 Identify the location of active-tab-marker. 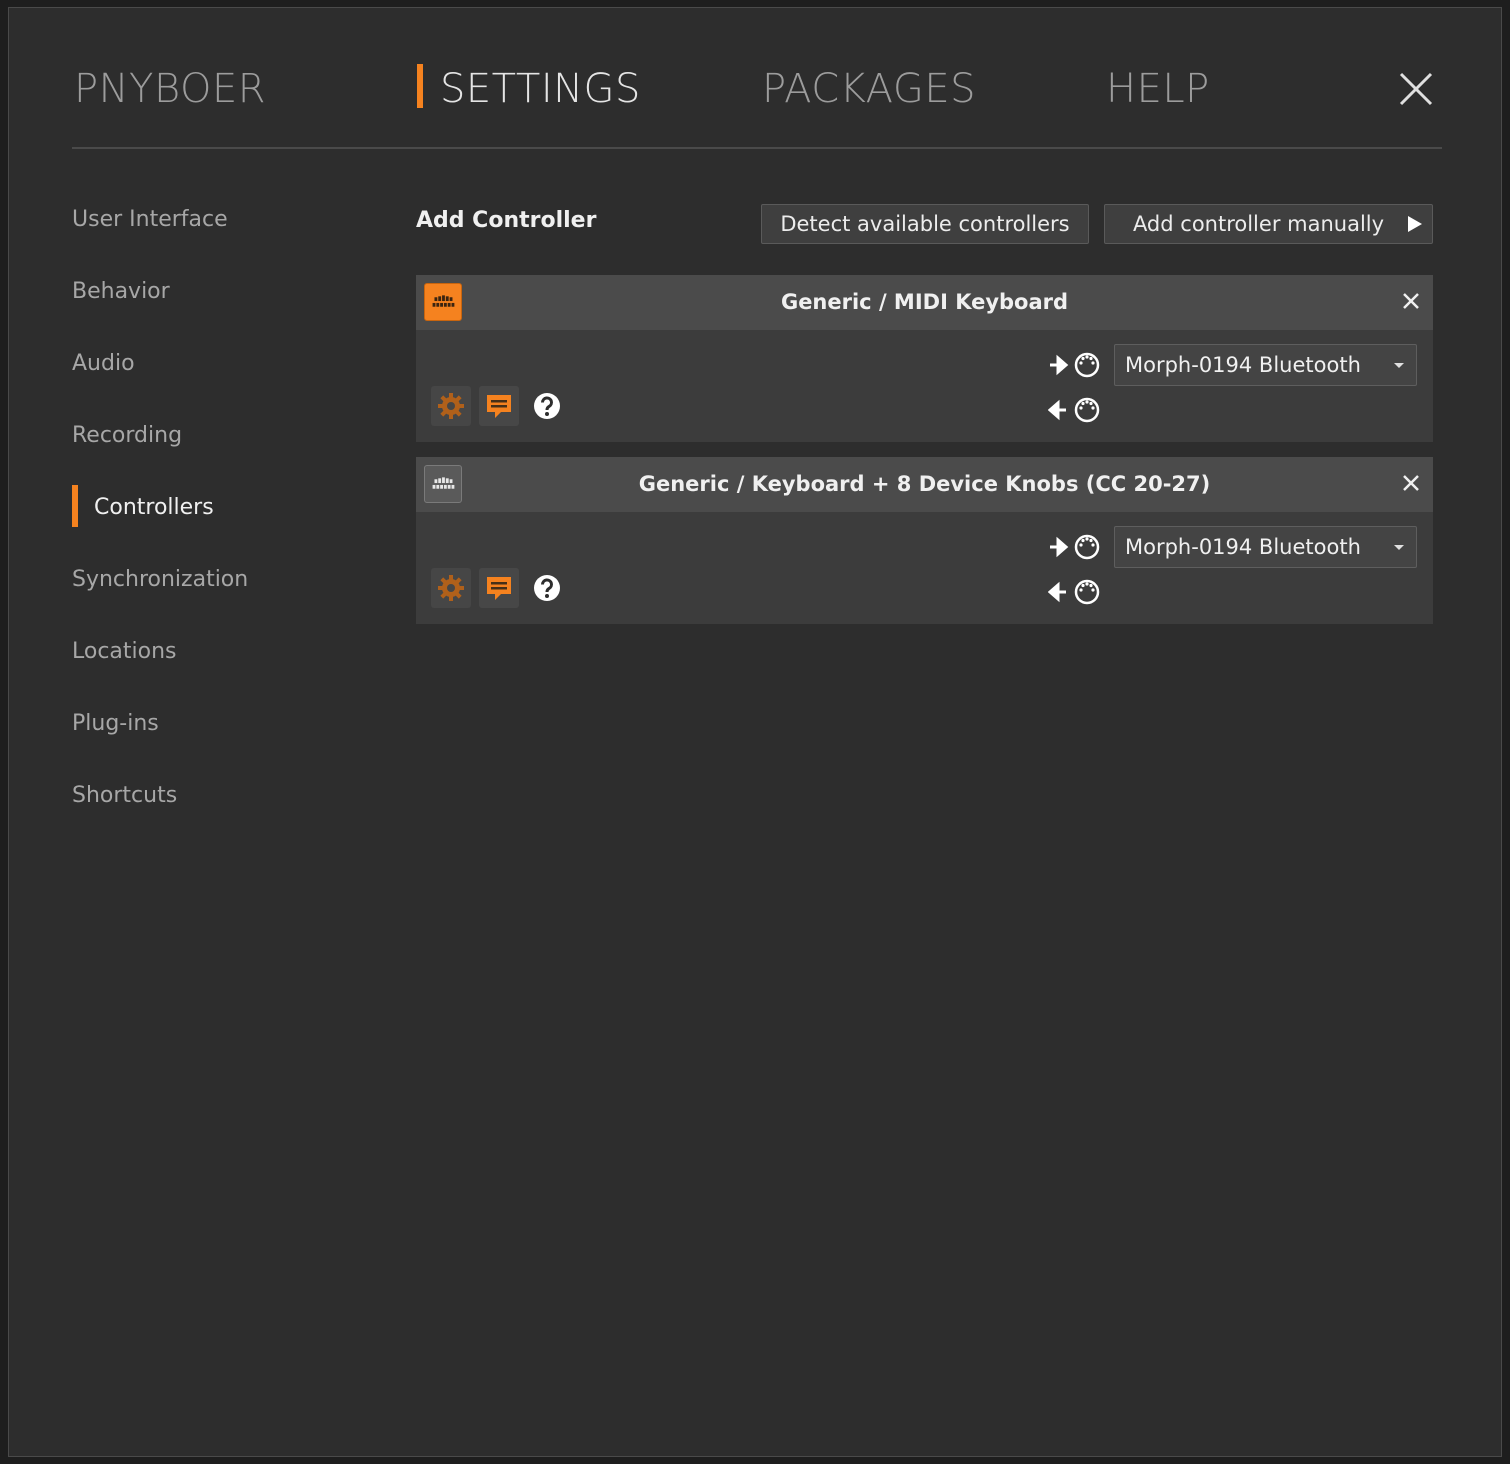
(420, 86).